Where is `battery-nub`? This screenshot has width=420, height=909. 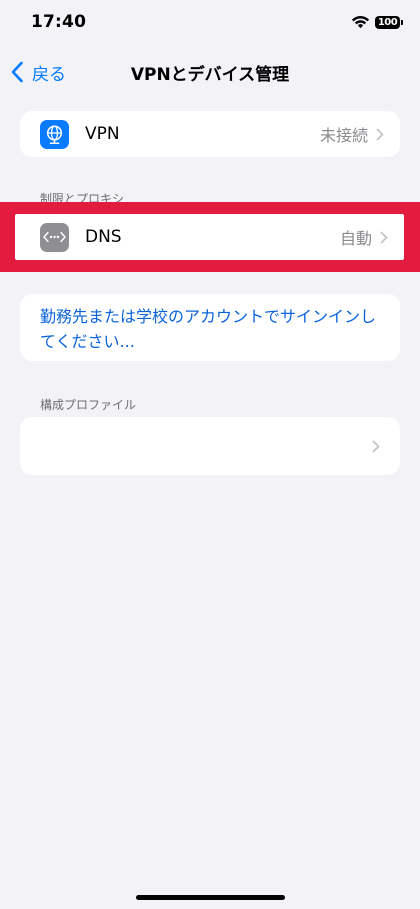 battery-nub is located at coordinates (402, 22).